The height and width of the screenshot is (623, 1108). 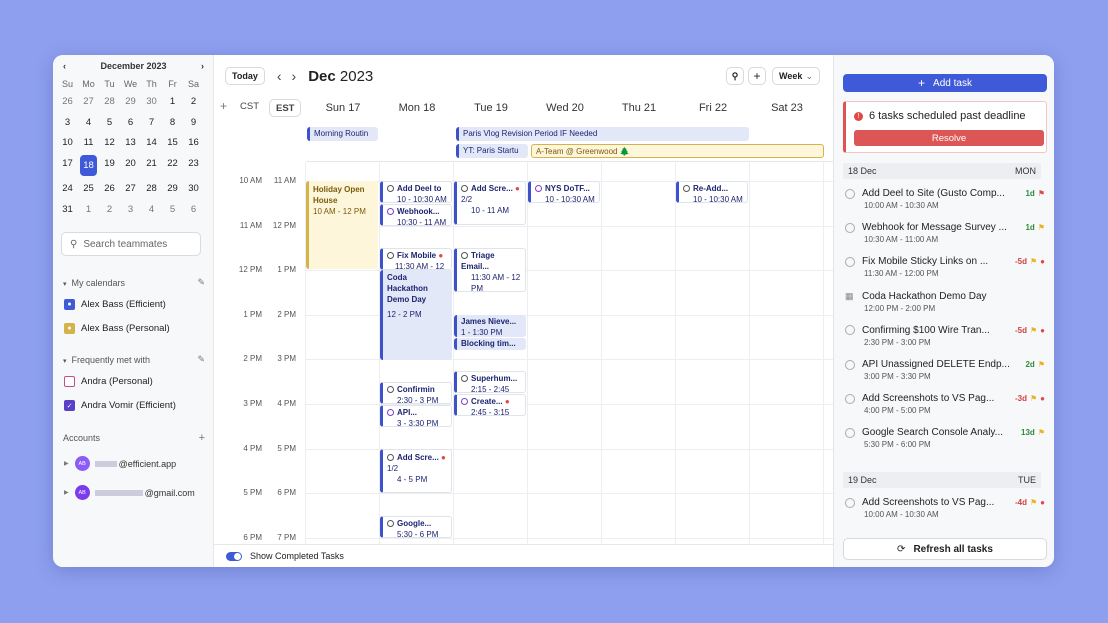 I want to click on mini-calendar-day: 9, so click(x=193, y=122).